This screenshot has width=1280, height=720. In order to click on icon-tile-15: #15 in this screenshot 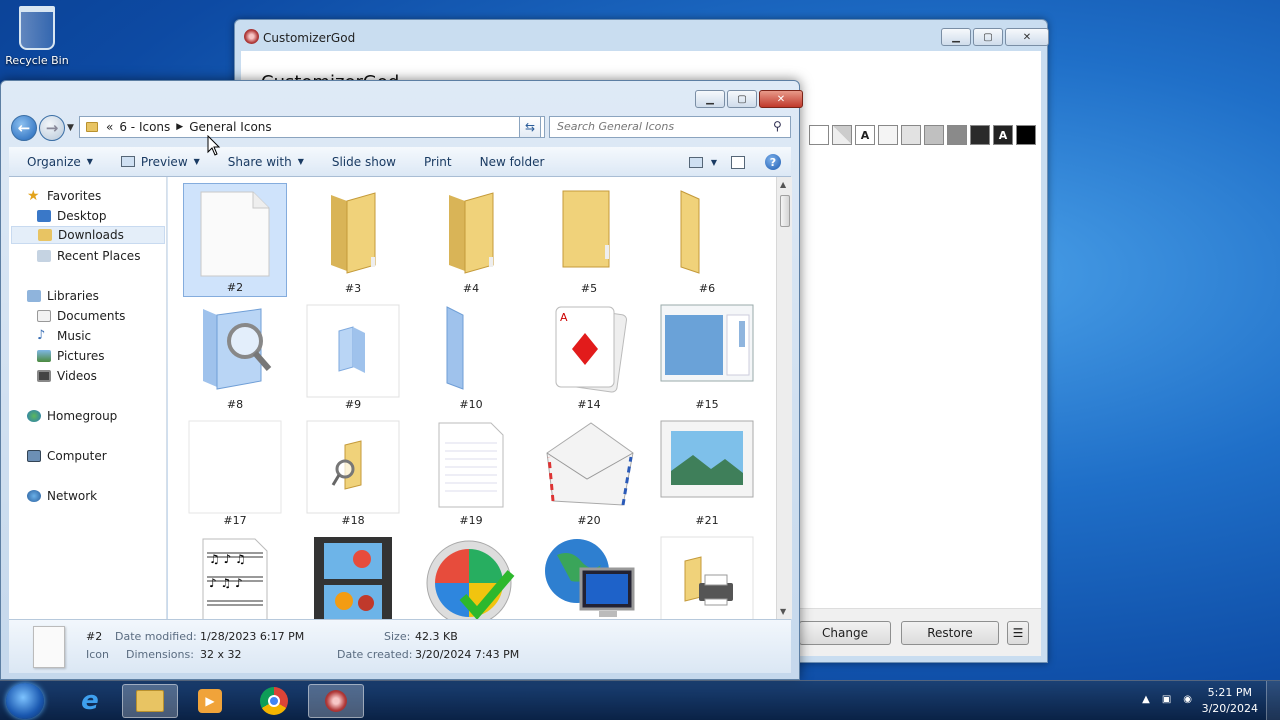, I will do `click(707, 356)`.